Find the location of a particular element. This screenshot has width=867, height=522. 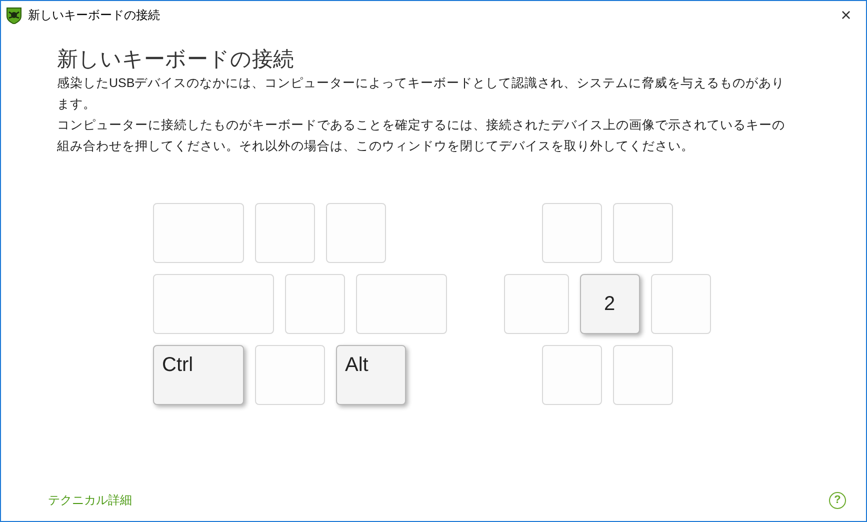

keyboard-key: Ctrl is located at coordinates (198, 375).